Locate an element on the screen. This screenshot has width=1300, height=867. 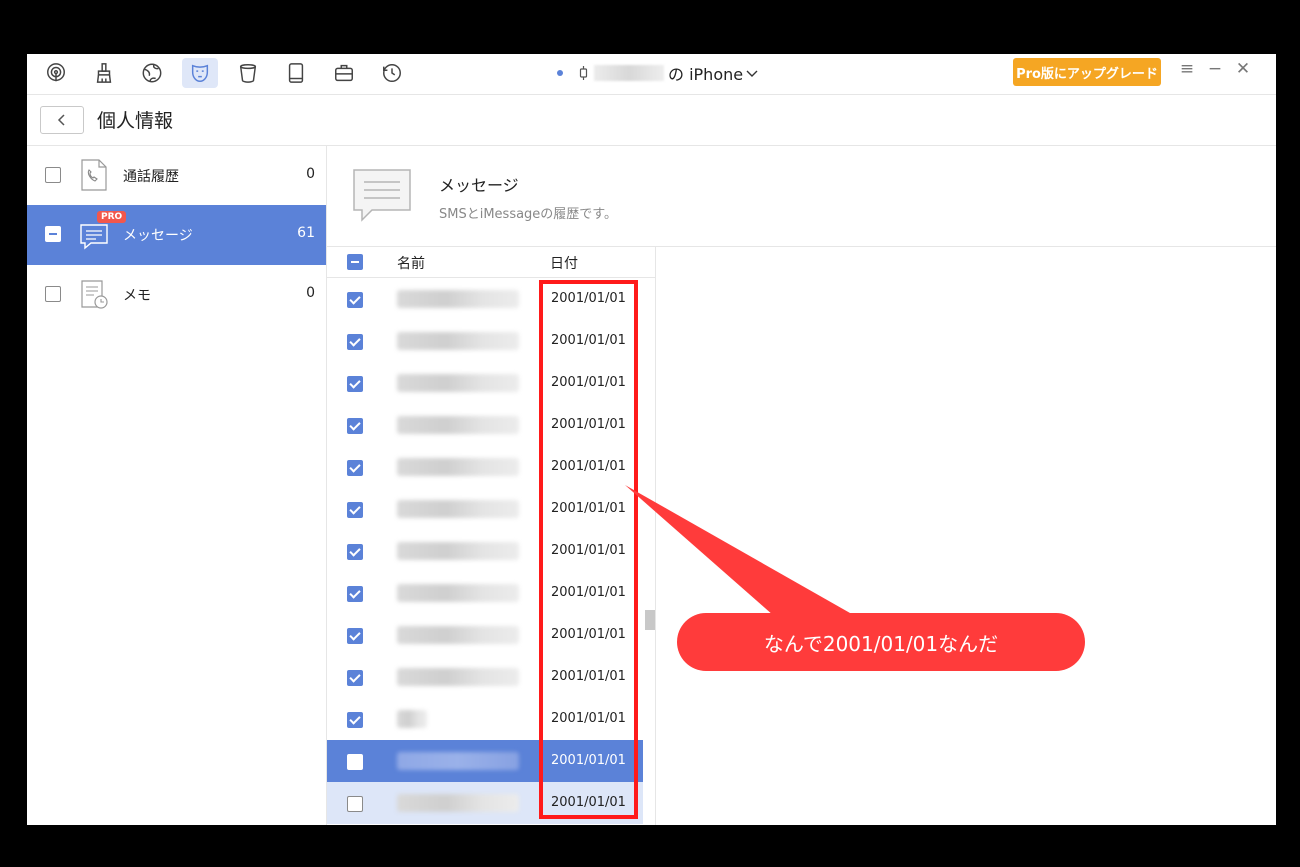
airdrop-icon is located at coordinates (56, 73).